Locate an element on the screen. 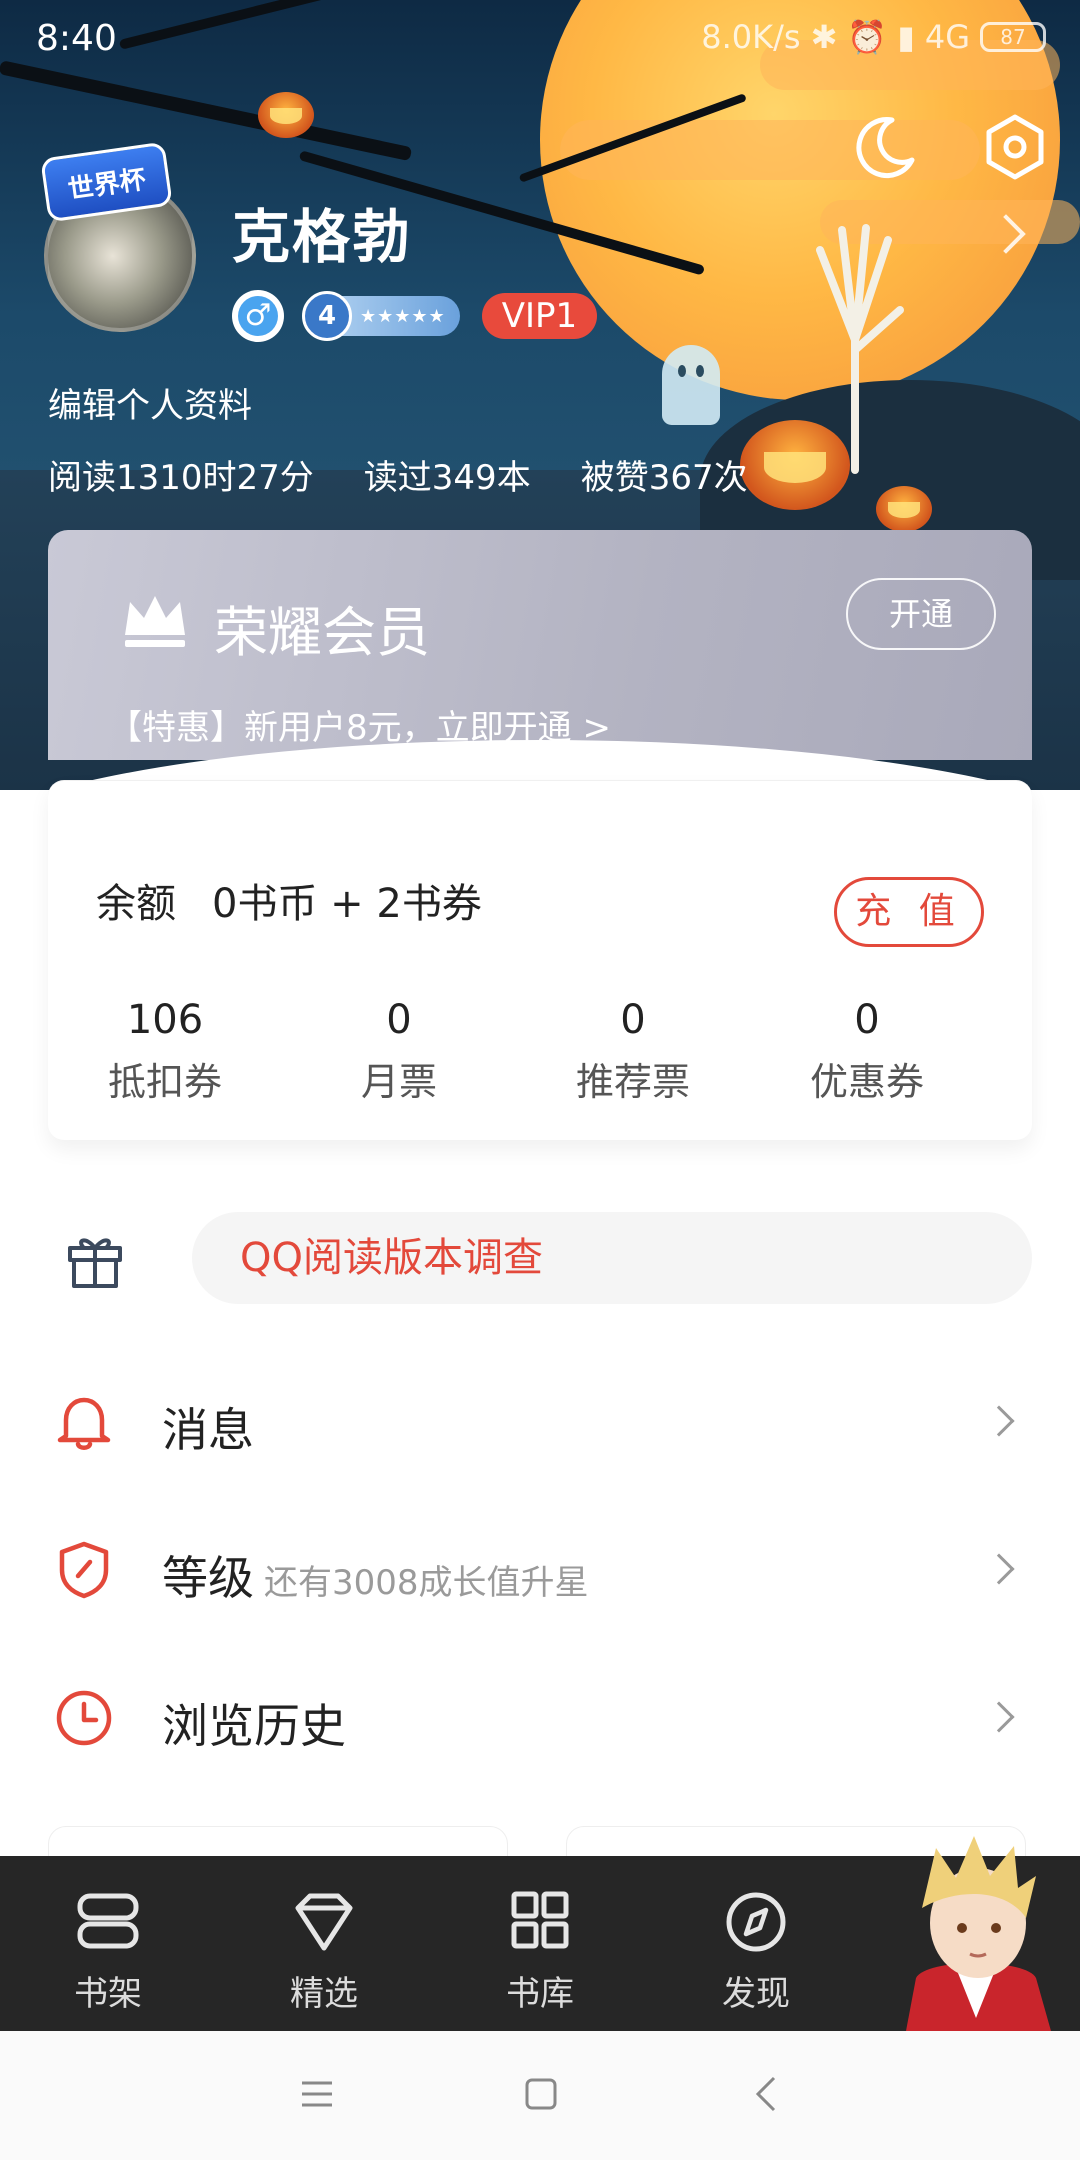 Image resolution: width=1080 pixels, height=2160 pixels. back-icon is located at coordinates (765, 2094).